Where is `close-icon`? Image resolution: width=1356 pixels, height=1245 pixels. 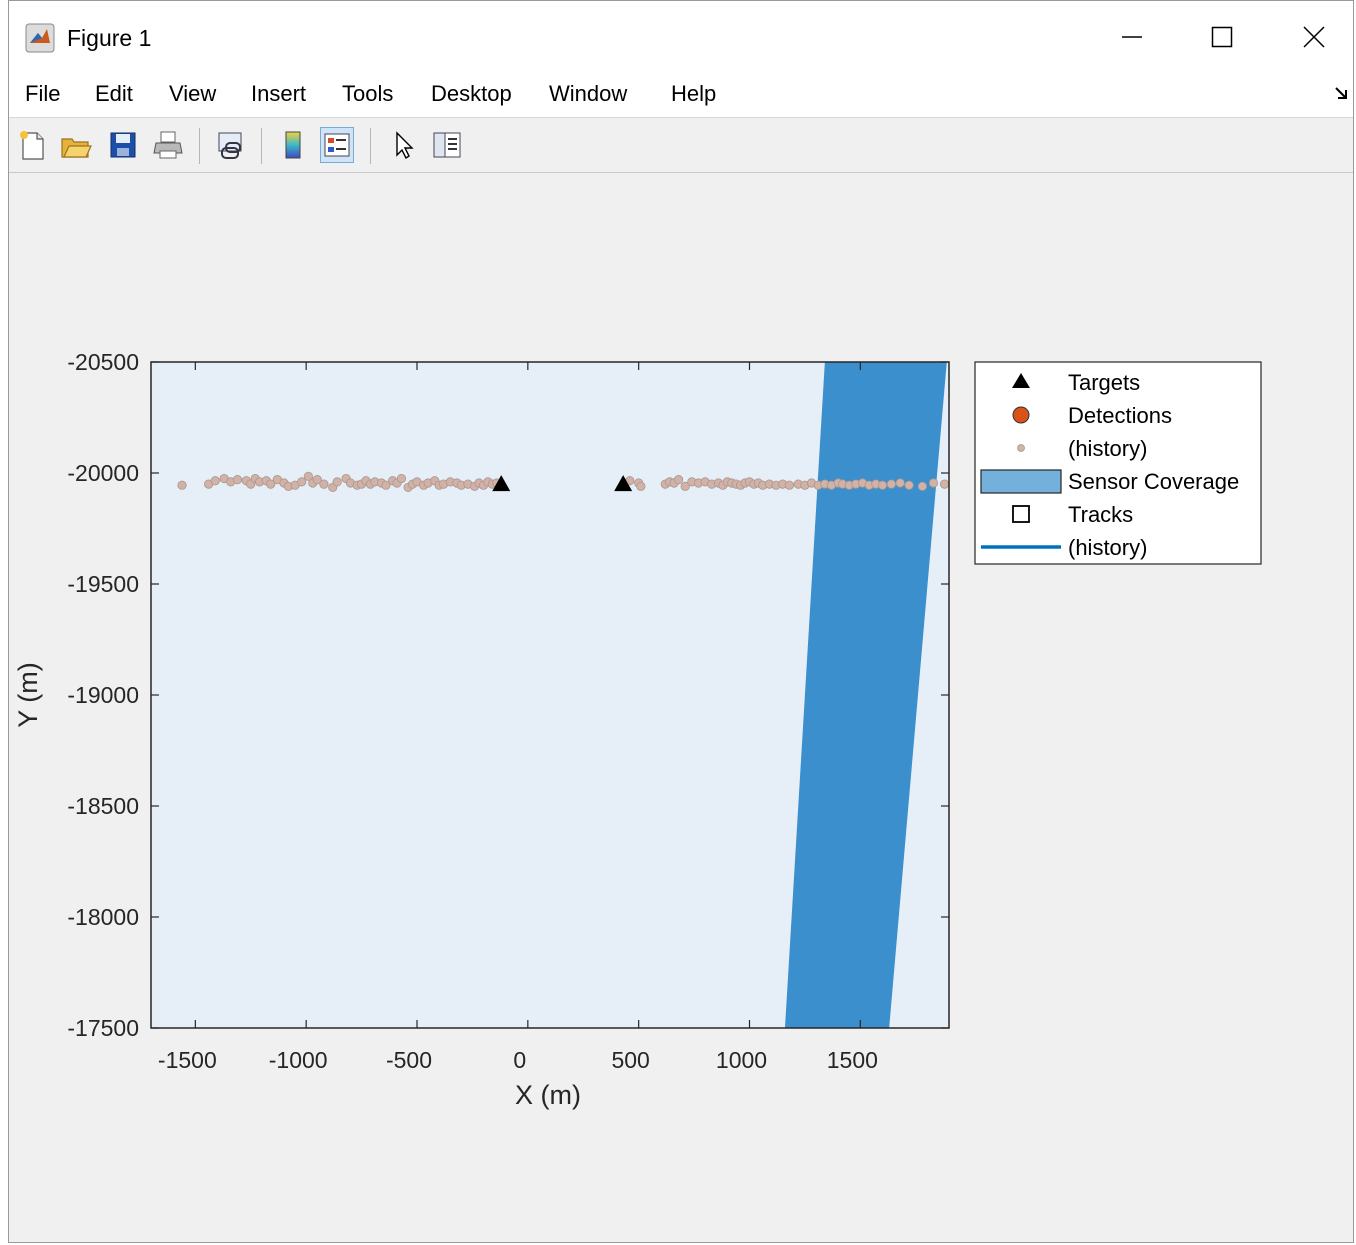 close-icon is located at coordinates (1314, 37).